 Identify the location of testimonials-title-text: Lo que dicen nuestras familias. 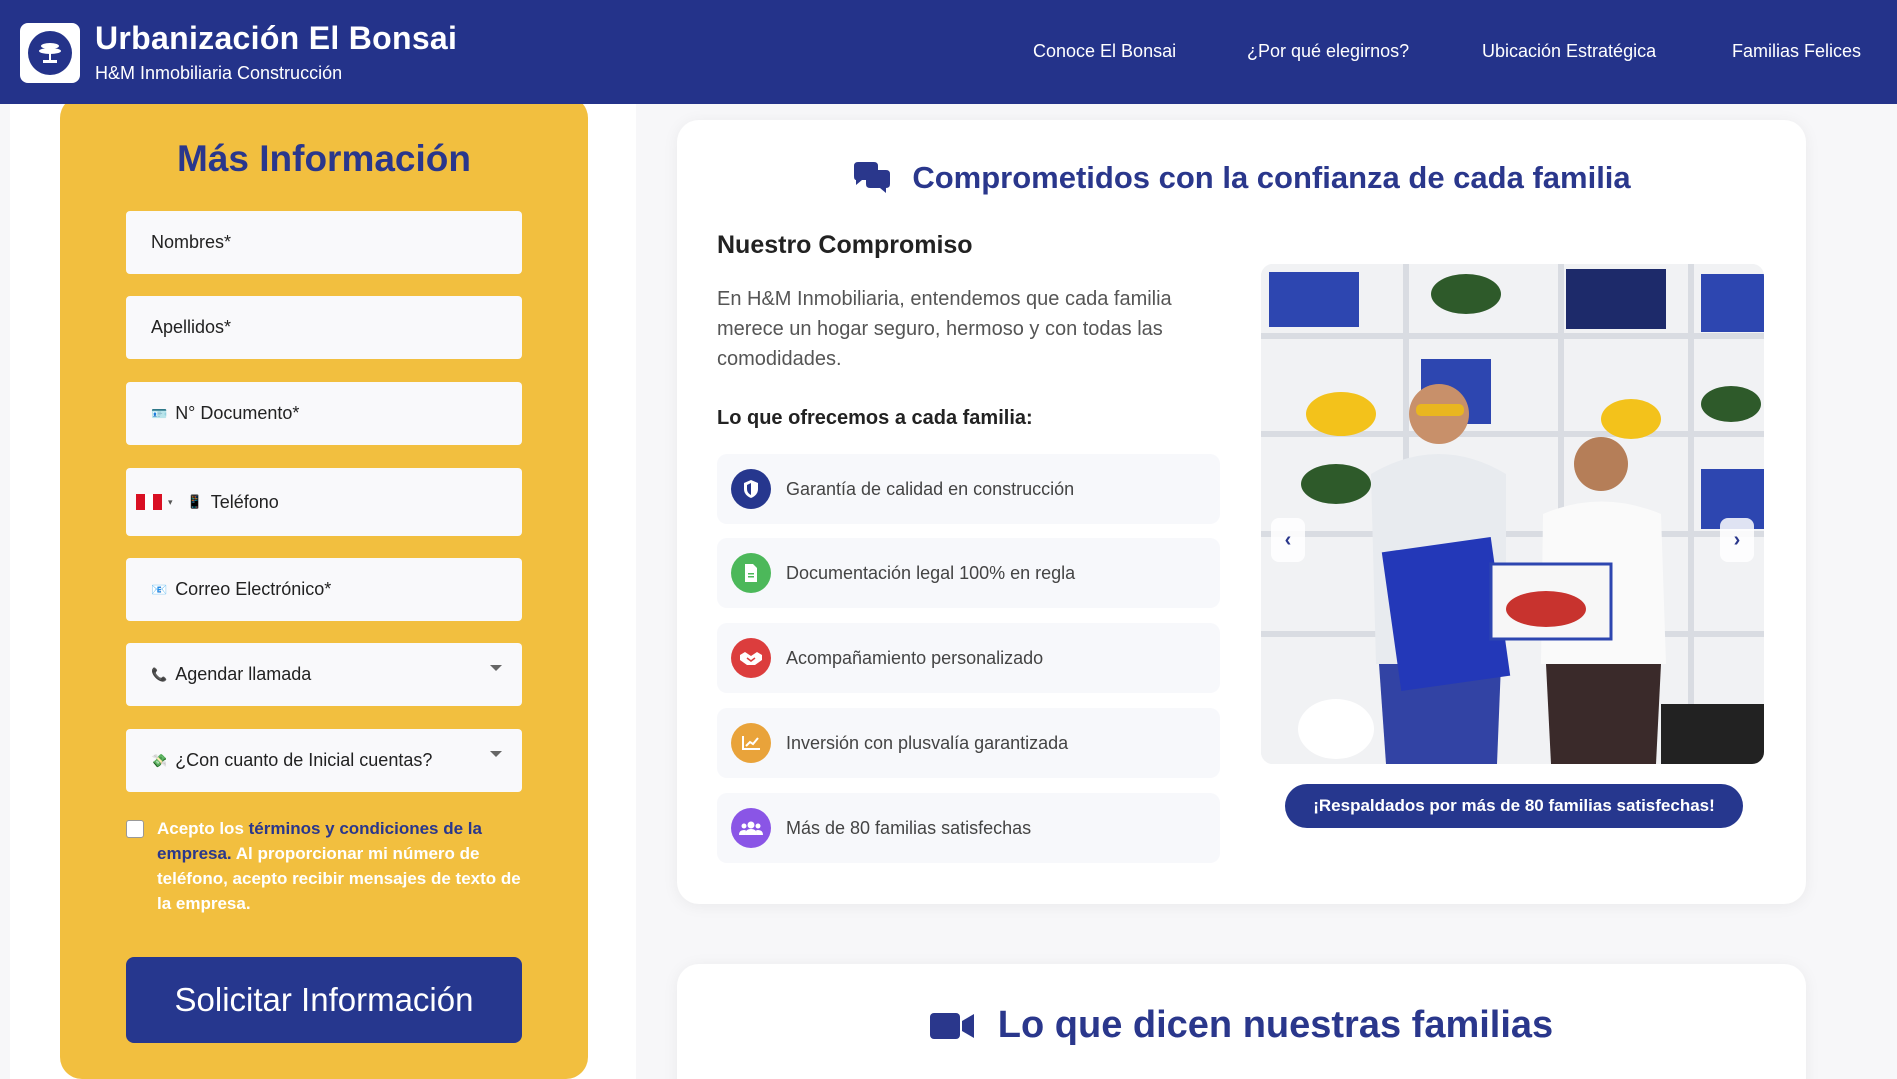
(1275, 1025).